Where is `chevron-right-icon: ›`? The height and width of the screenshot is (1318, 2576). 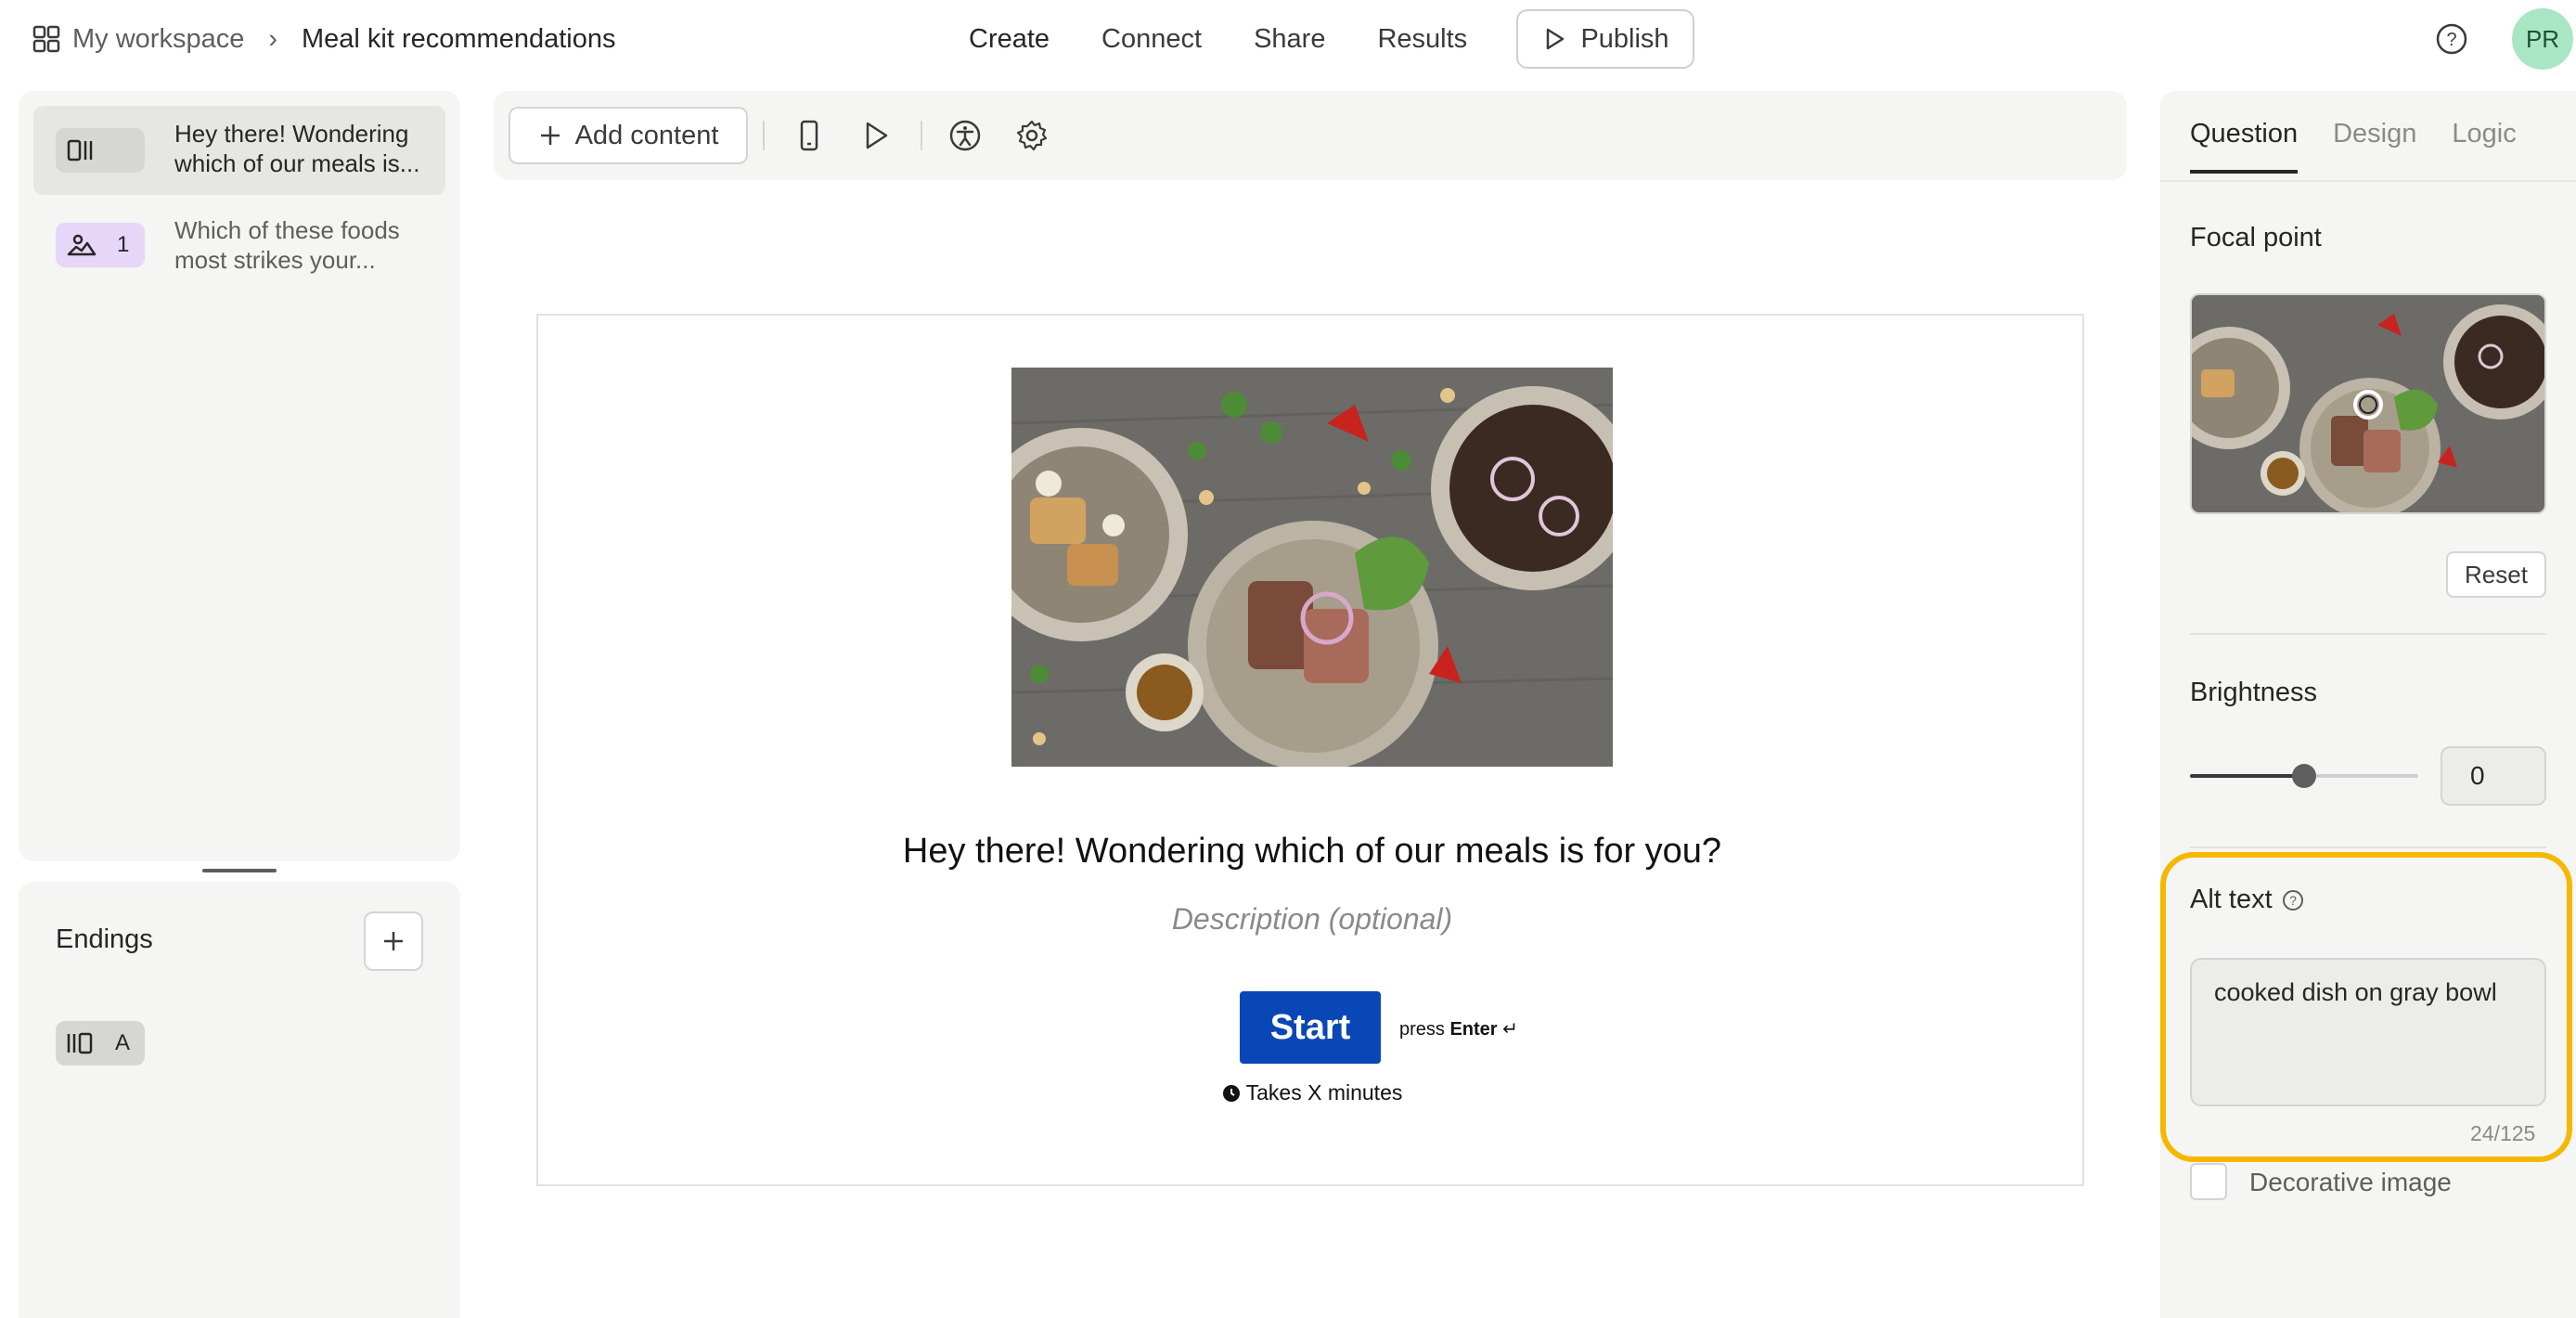
chevron-right-icon: › is located at coordinates (273, 38).